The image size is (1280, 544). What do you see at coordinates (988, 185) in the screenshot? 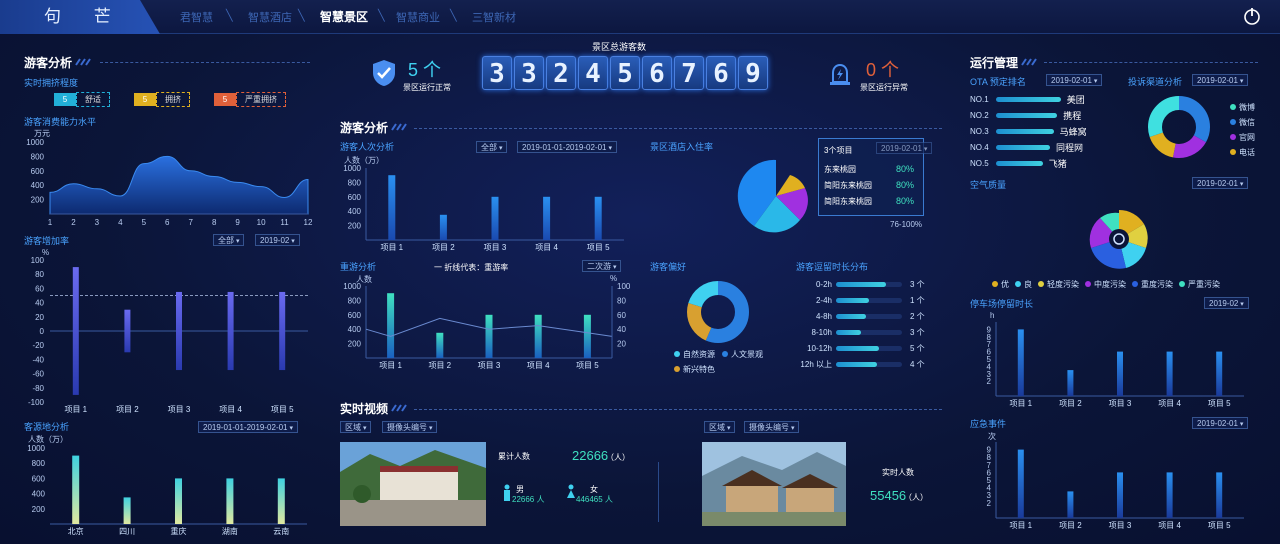
I see `air-title: 空气质量` at bounding box center [988, 185].